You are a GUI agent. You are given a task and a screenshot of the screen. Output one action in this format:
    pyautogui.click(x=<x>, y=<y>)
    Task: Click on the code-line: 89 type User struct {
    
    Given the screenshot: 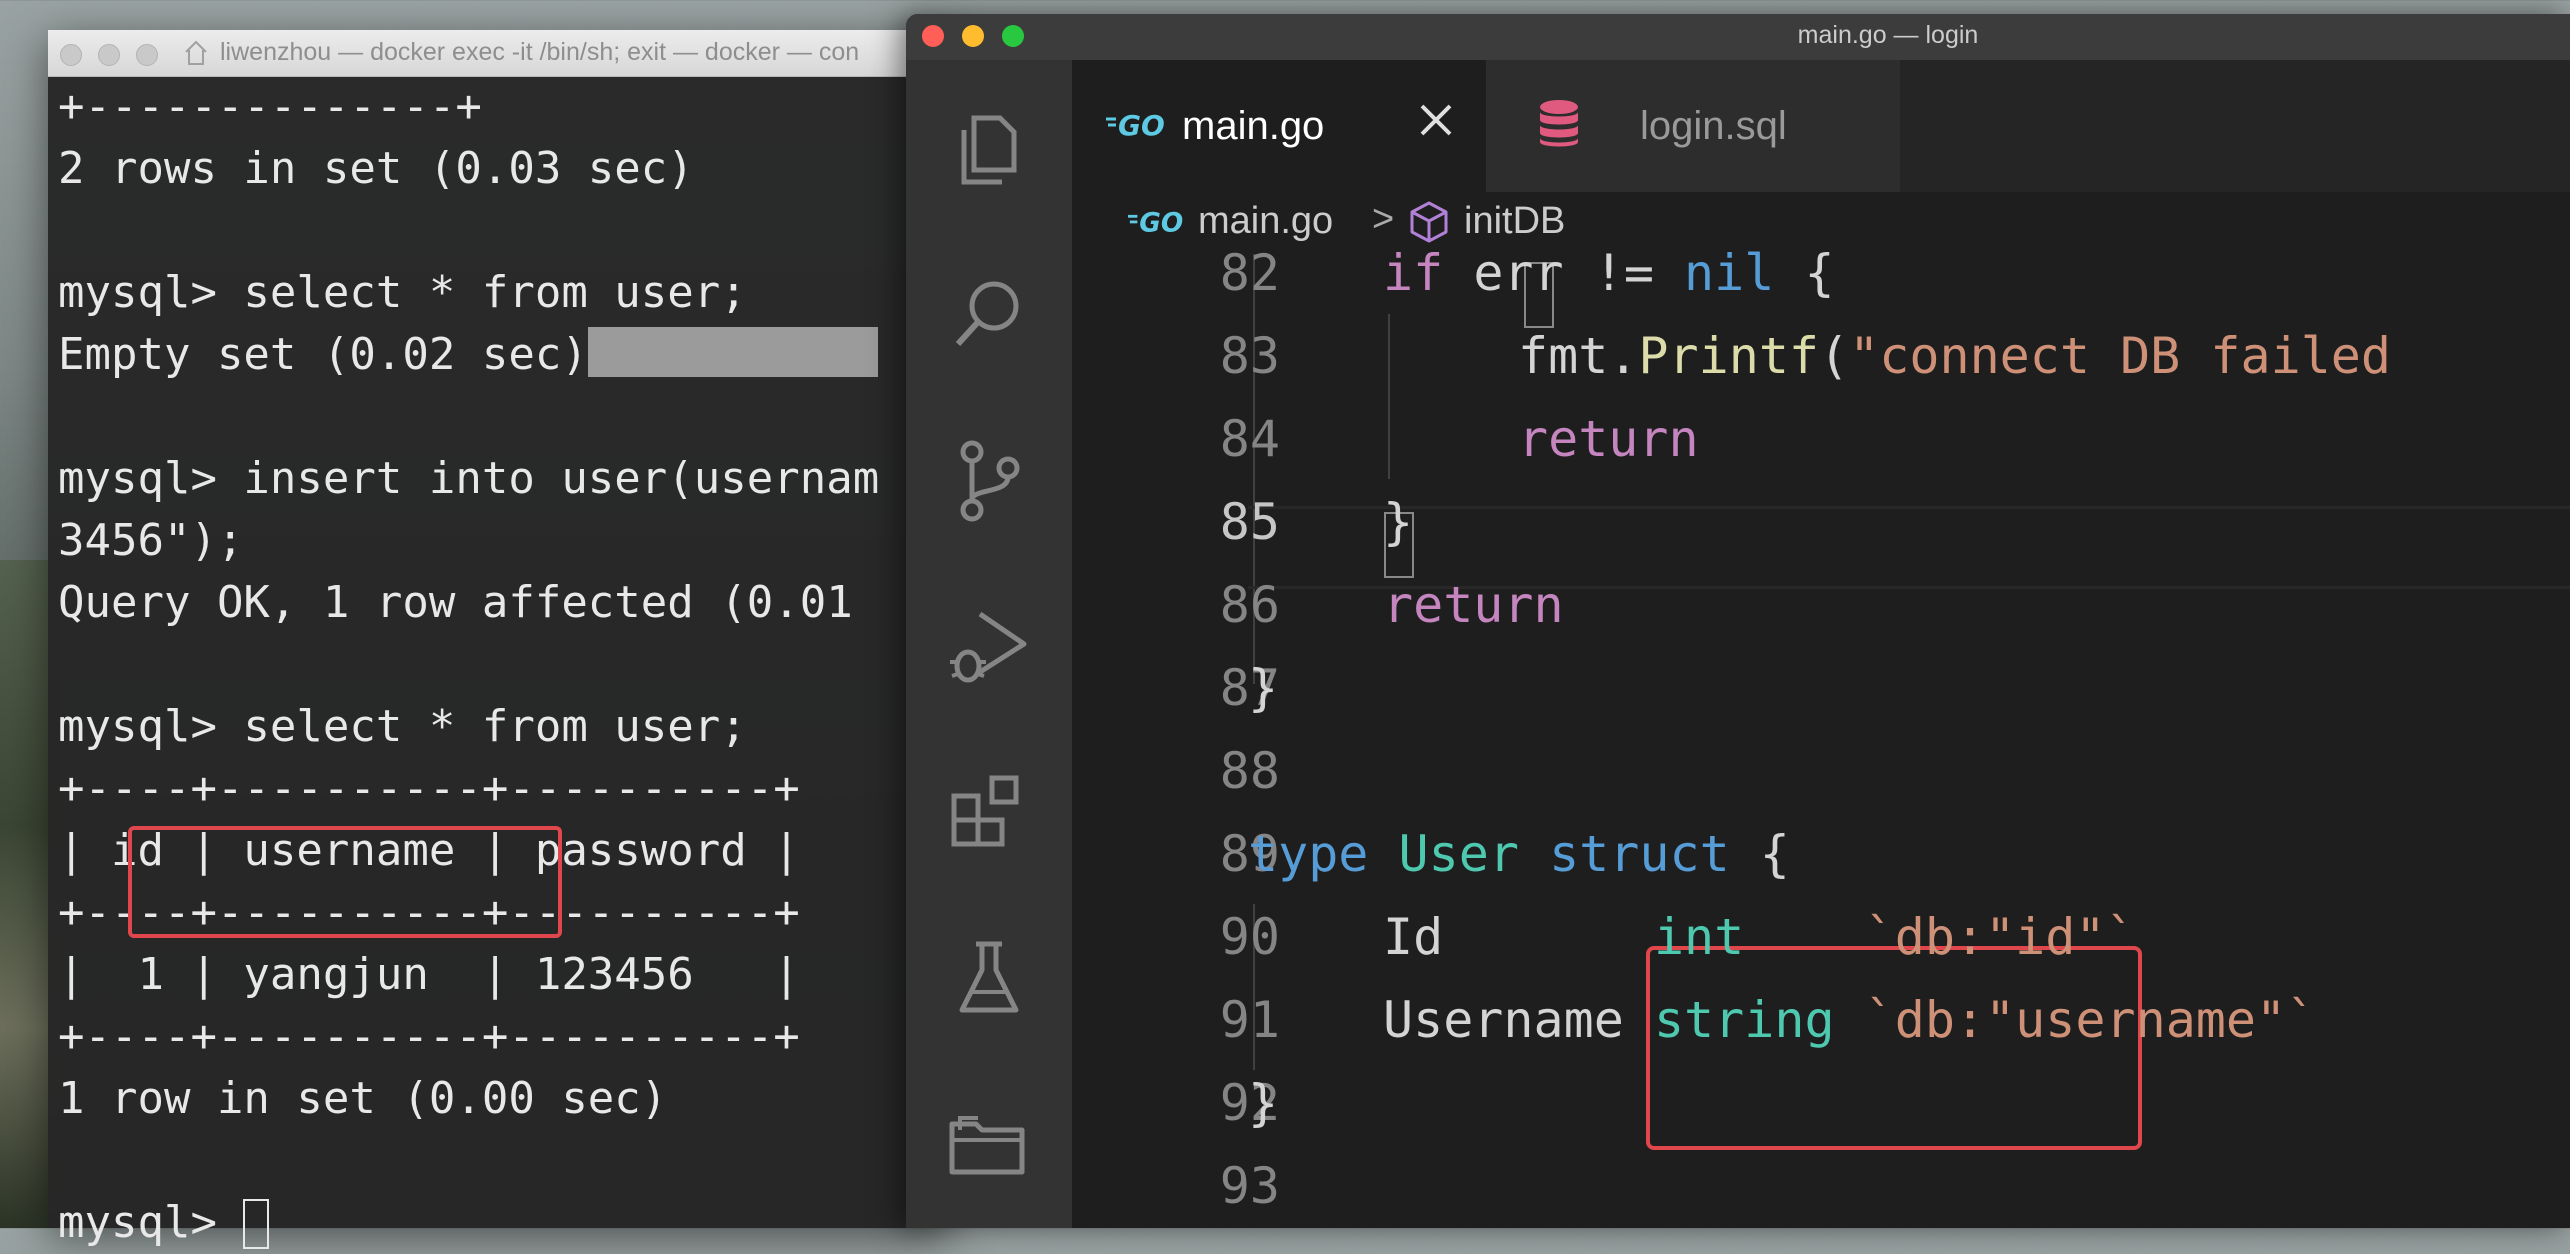 What is the action you would take?
    pyautogui.click(x=1821, y=854)
    